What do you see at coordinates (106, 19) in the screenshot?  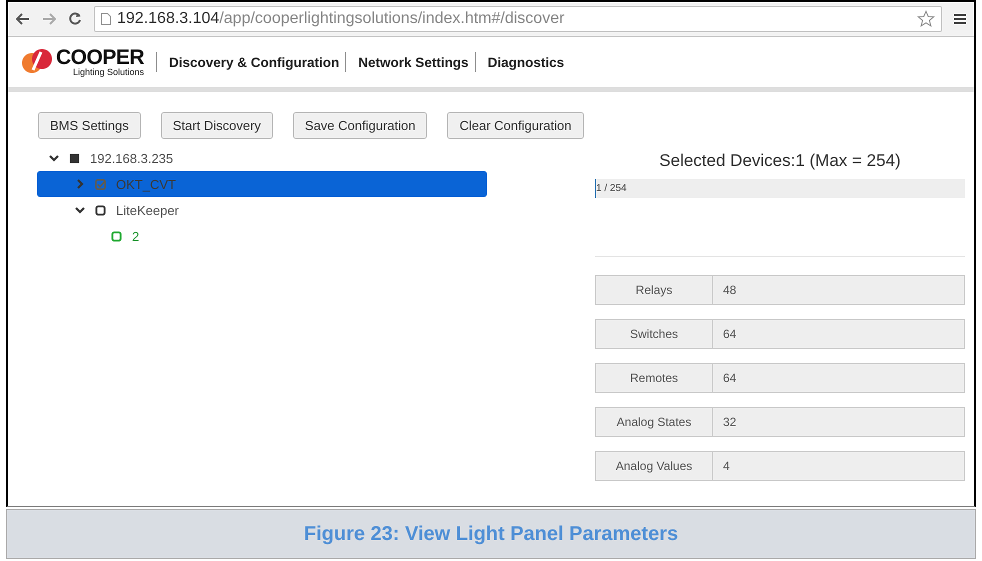 I see `page-icon` at bounding box center [106, 19].